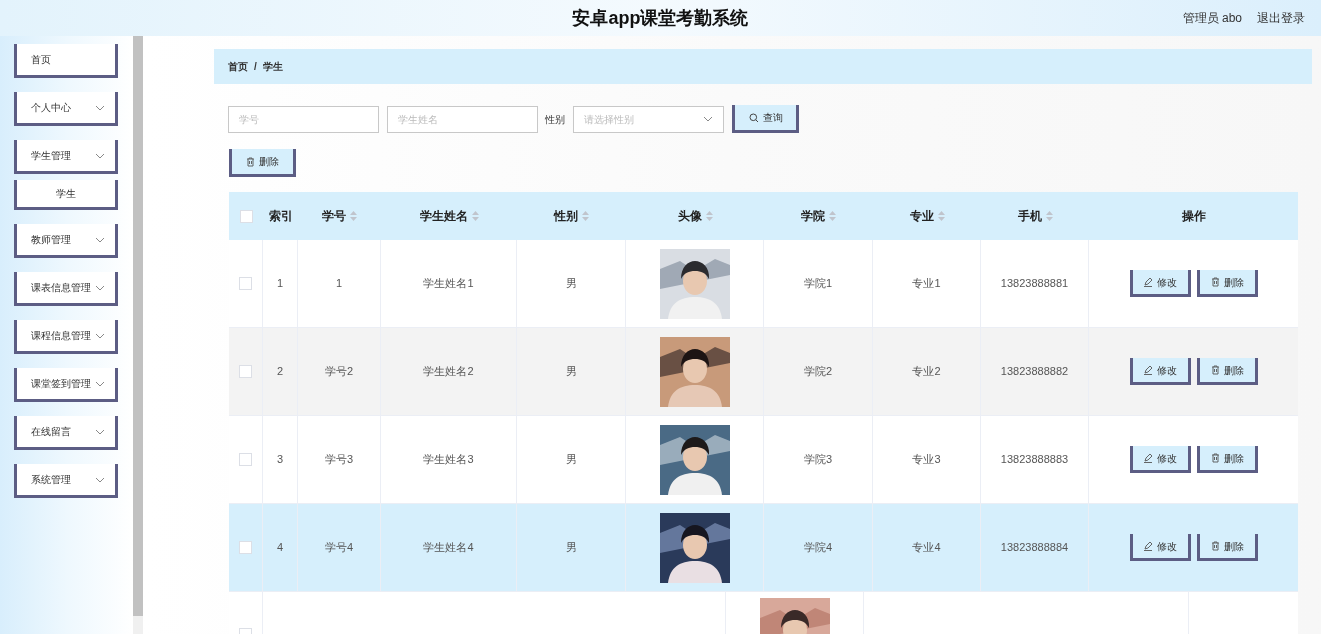 The image size is (1321, 634). What do you see at coordinates (818, 460) in the screenshot?
I see `table-cell-text: 学院3` at bounding box center [818, 460].